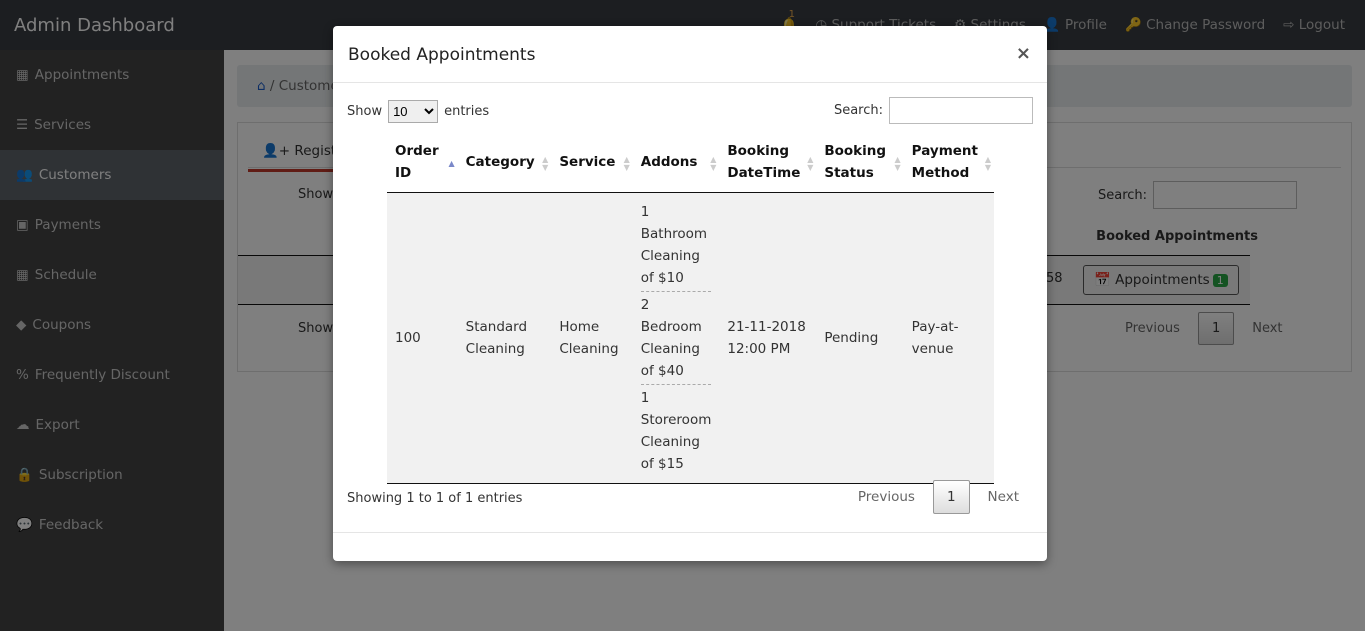 The width and height of the screenshot is (1365, 631). I want to click on sort-asc-icon: ▲, so click(451, 163).